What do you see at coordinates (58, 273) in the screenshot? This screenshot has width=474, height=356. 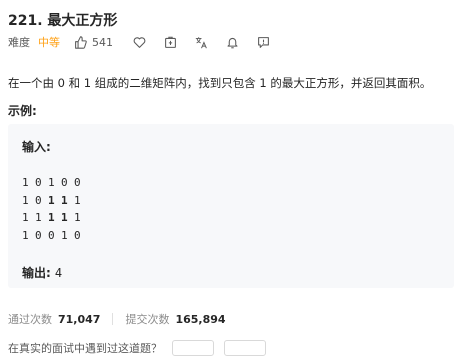 I see `output-value: 4` at bounding box center [58, 273].